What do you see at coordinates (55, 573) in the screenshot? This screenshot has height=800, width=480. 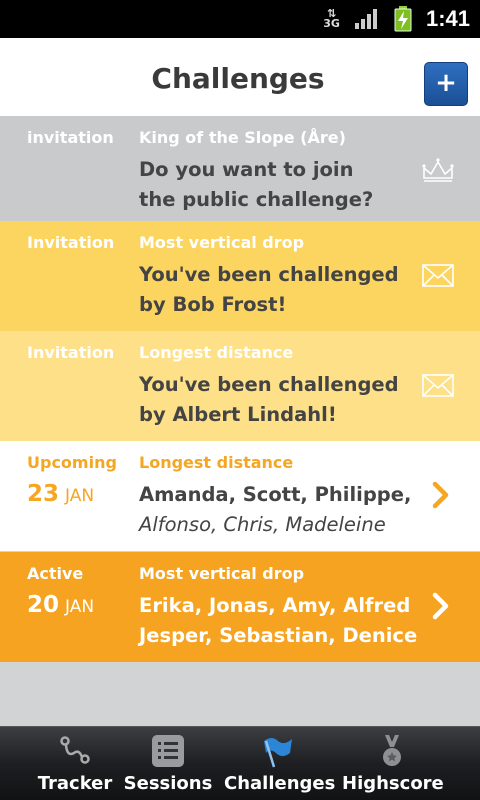 I see `challenge-status: Active` at bounding box center [55, 573].